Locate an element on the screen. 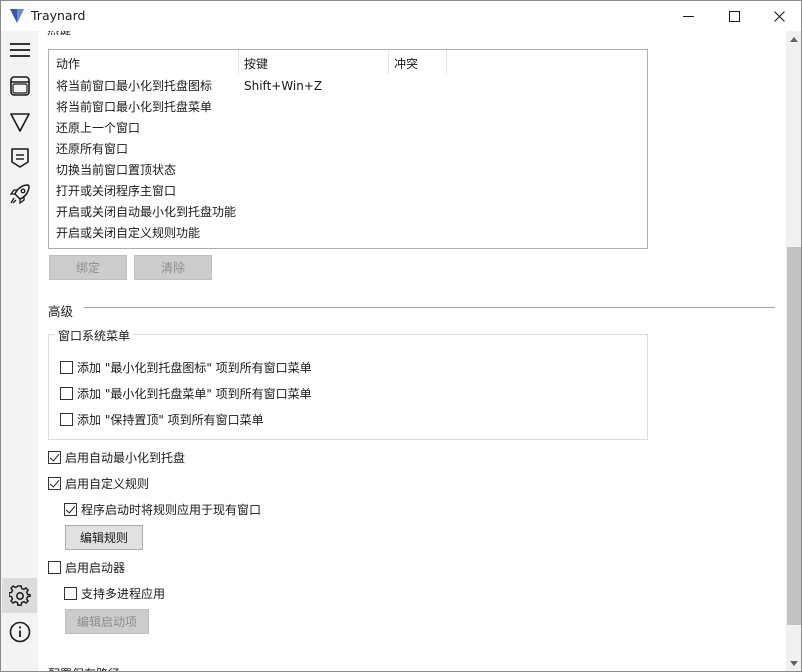 The height and width of the screenshot is (672, 802). minimize-button is located at coordinates (688, 16).